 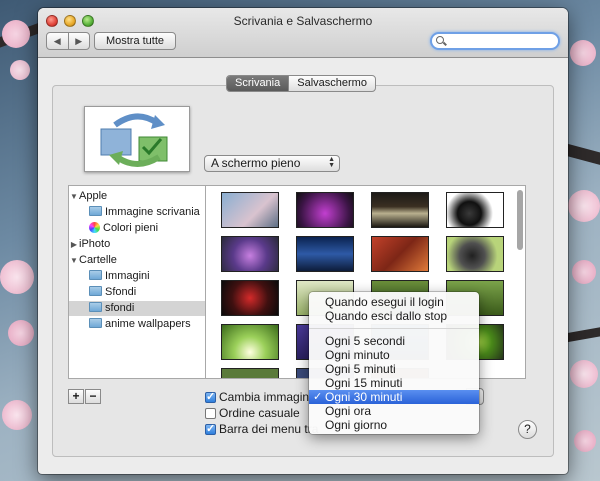 What do you see at coordinates (95, 244) in the screenshot?
I see `sidebar-group-label: iPhoto` at bounding box center [95, 244].